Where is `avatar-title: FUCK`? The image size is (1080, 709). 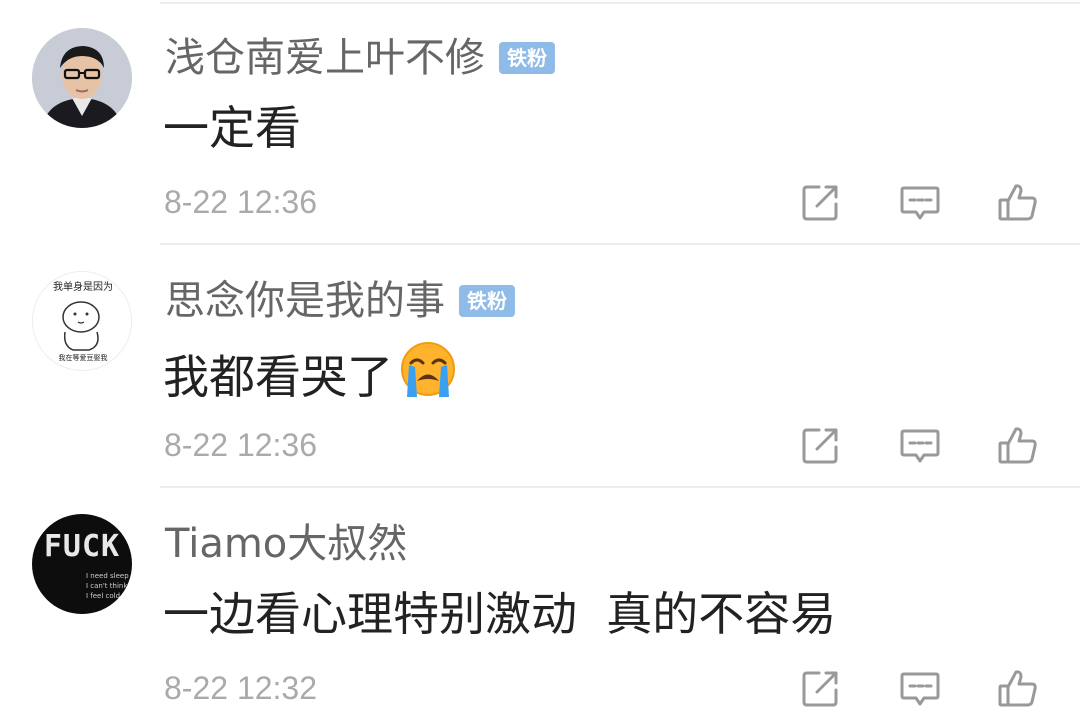
avatar-title: FUCK is located at coordinates (82, 546).